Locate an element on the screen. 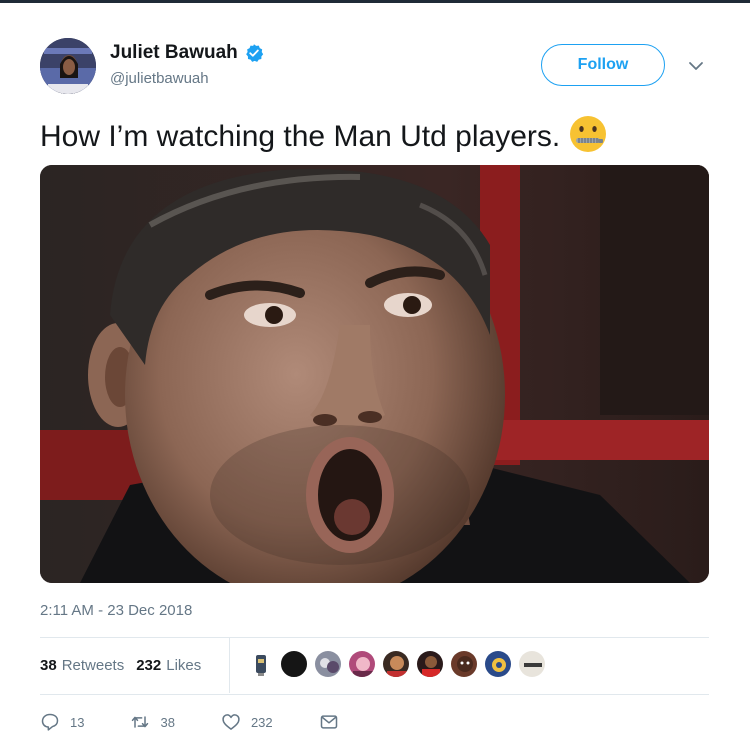 The image size is (750, 752). reply-count: 13 is located at coordinates (77, 722).